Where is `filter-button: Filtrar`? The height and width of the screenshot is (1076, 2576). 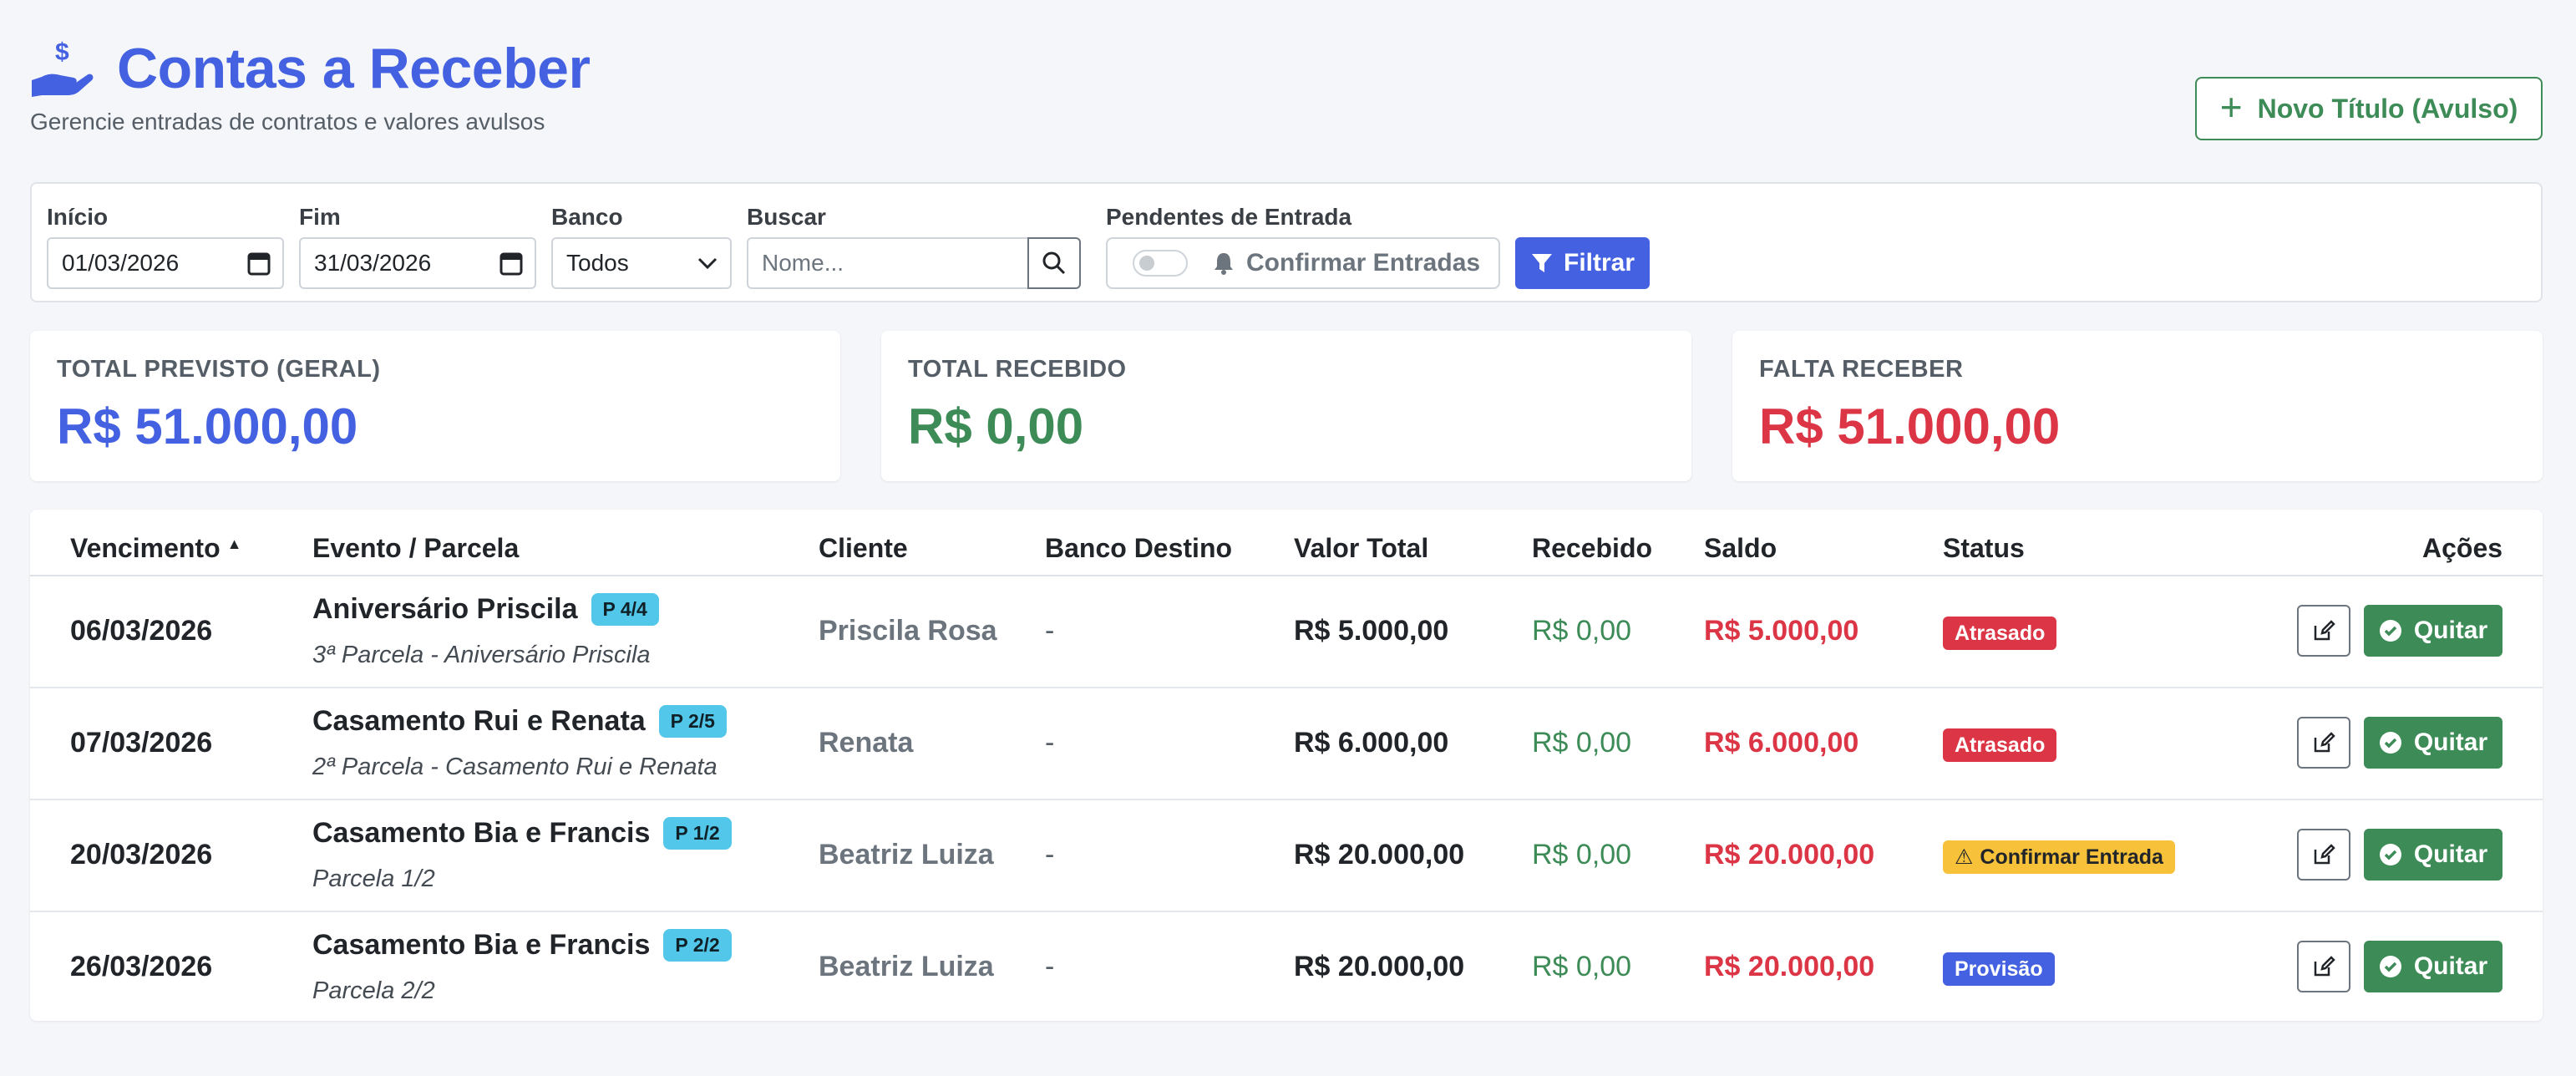
filter-button: Filtrar is located at coordinates (1583, 263).